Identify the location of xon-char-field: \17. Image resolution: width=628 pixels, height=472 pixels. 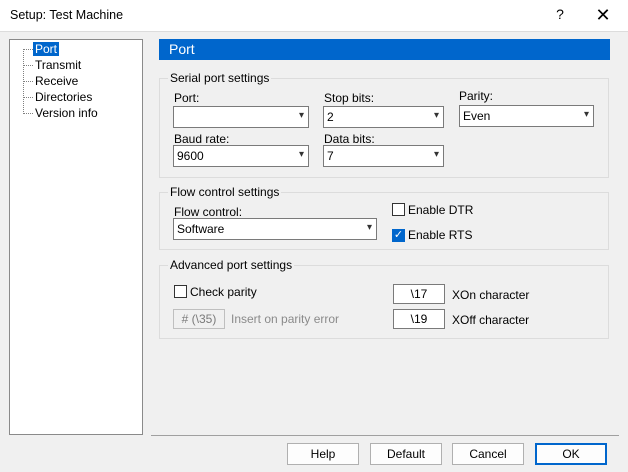
(419, 294).